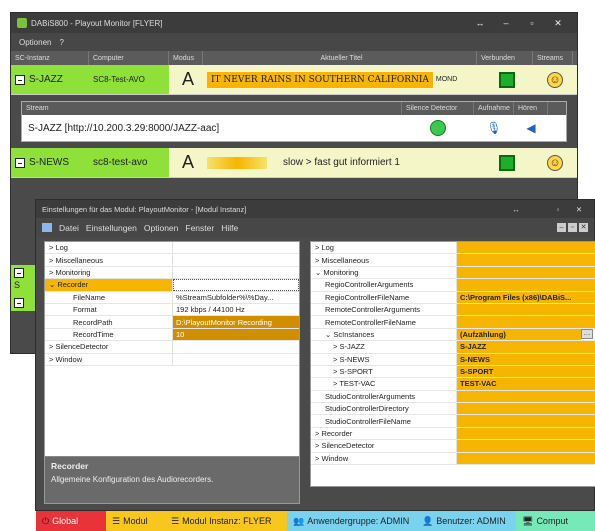  What do you see at coordinates (212, 108) in the screenshot?
I see `col-stream: Stream` at bounding box center [212, 108].